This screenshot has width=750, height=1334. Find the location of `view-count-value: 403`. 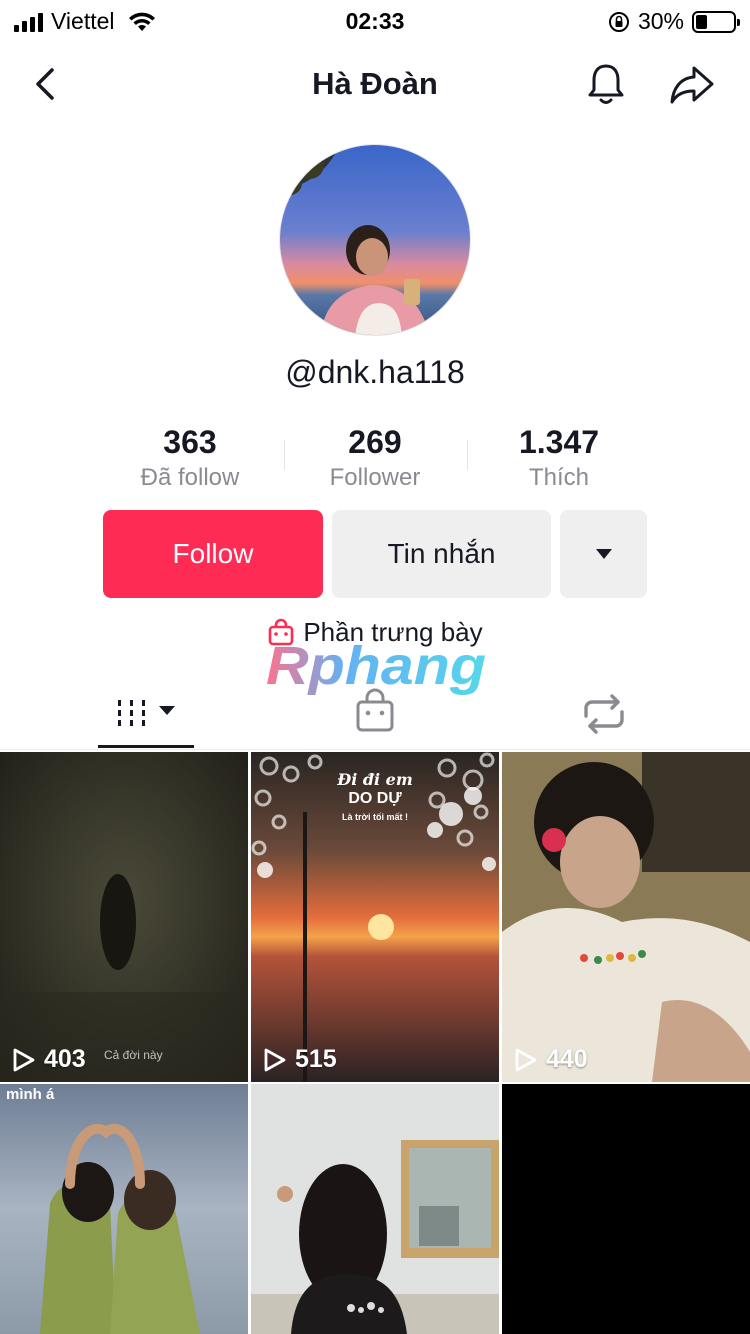

view-count-value: 403 is located at coordinates (65, 1059).